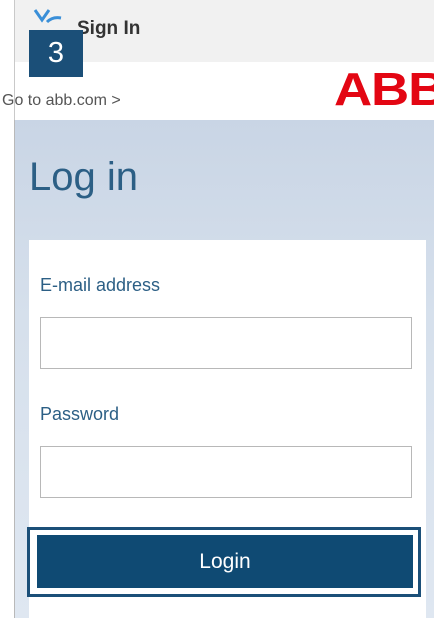 The width and height of the screenshot is (434, 618). What do you see at coordinates (47, 16) in the screenshot?
I see `abb-app-logo-icon` at bounding box center [47, 16].